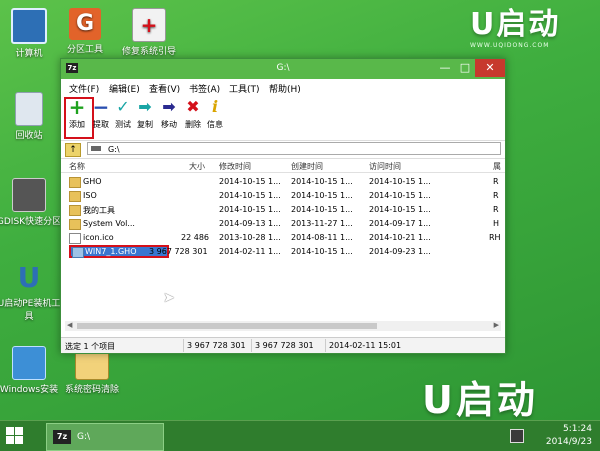 Image resolution: width=600 pixels, height=451 pixels. Describe the element at coordinates (244, 88) in the screenshot. I see `menu-tools: 工具(T)` at that location.